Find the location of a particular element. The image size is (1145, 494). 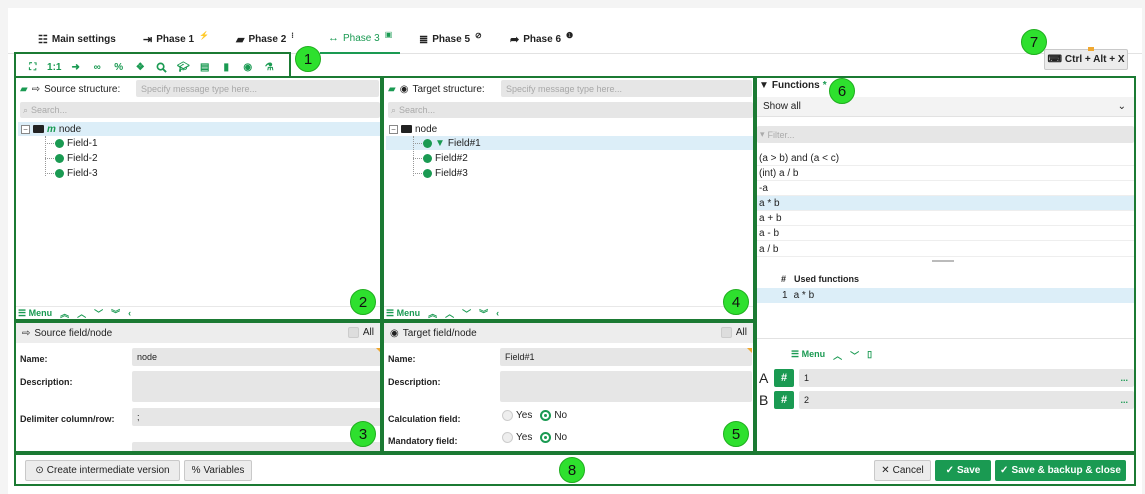

calc-no-radio: No is located at coordinates (553, 415).